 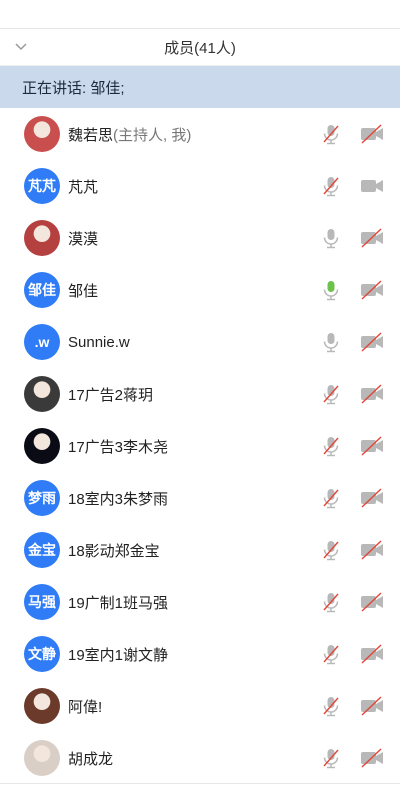 I want to click on members-title: 成员(41人), so click(x=200, y=48).